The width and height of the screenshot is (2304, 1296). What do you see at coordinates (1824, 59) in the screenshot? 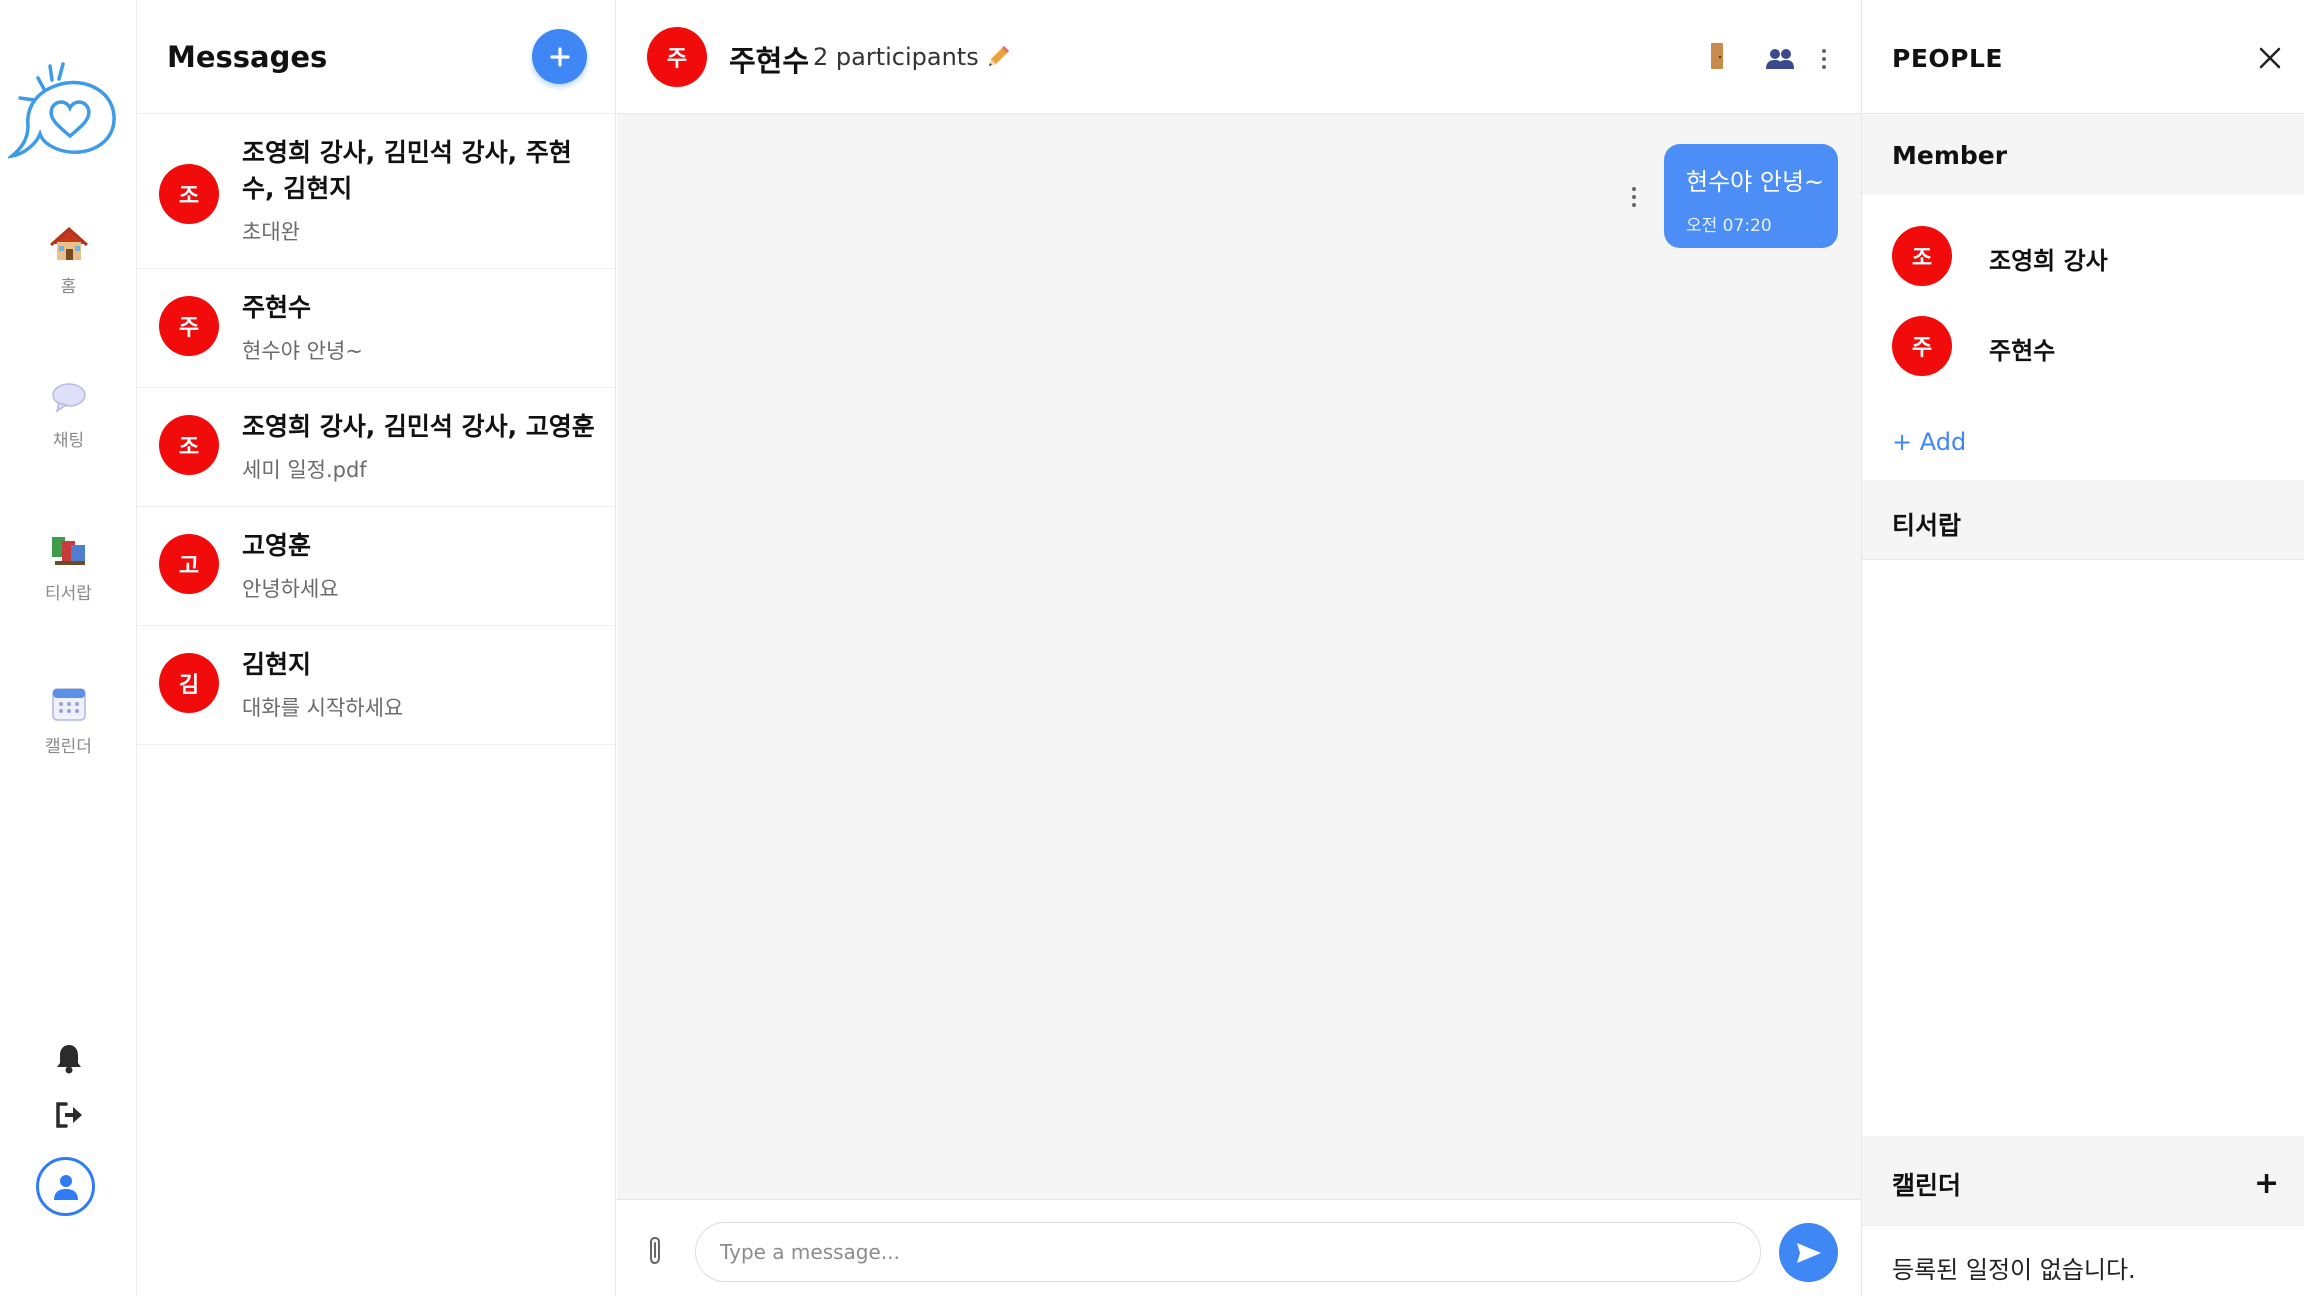
I see `more-vertical-icon` at bounding box center [1824, 59].